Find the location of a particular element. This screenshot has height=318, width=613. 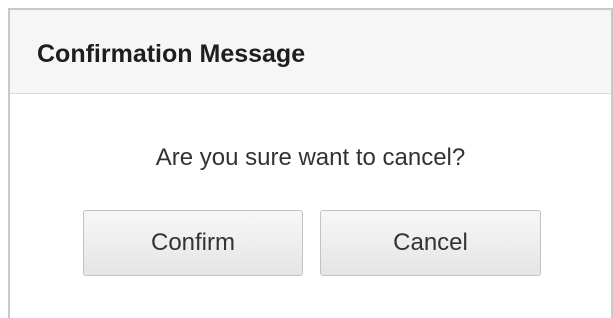

dialog-title: Confirmation Message is located at coordinates (171, 54).